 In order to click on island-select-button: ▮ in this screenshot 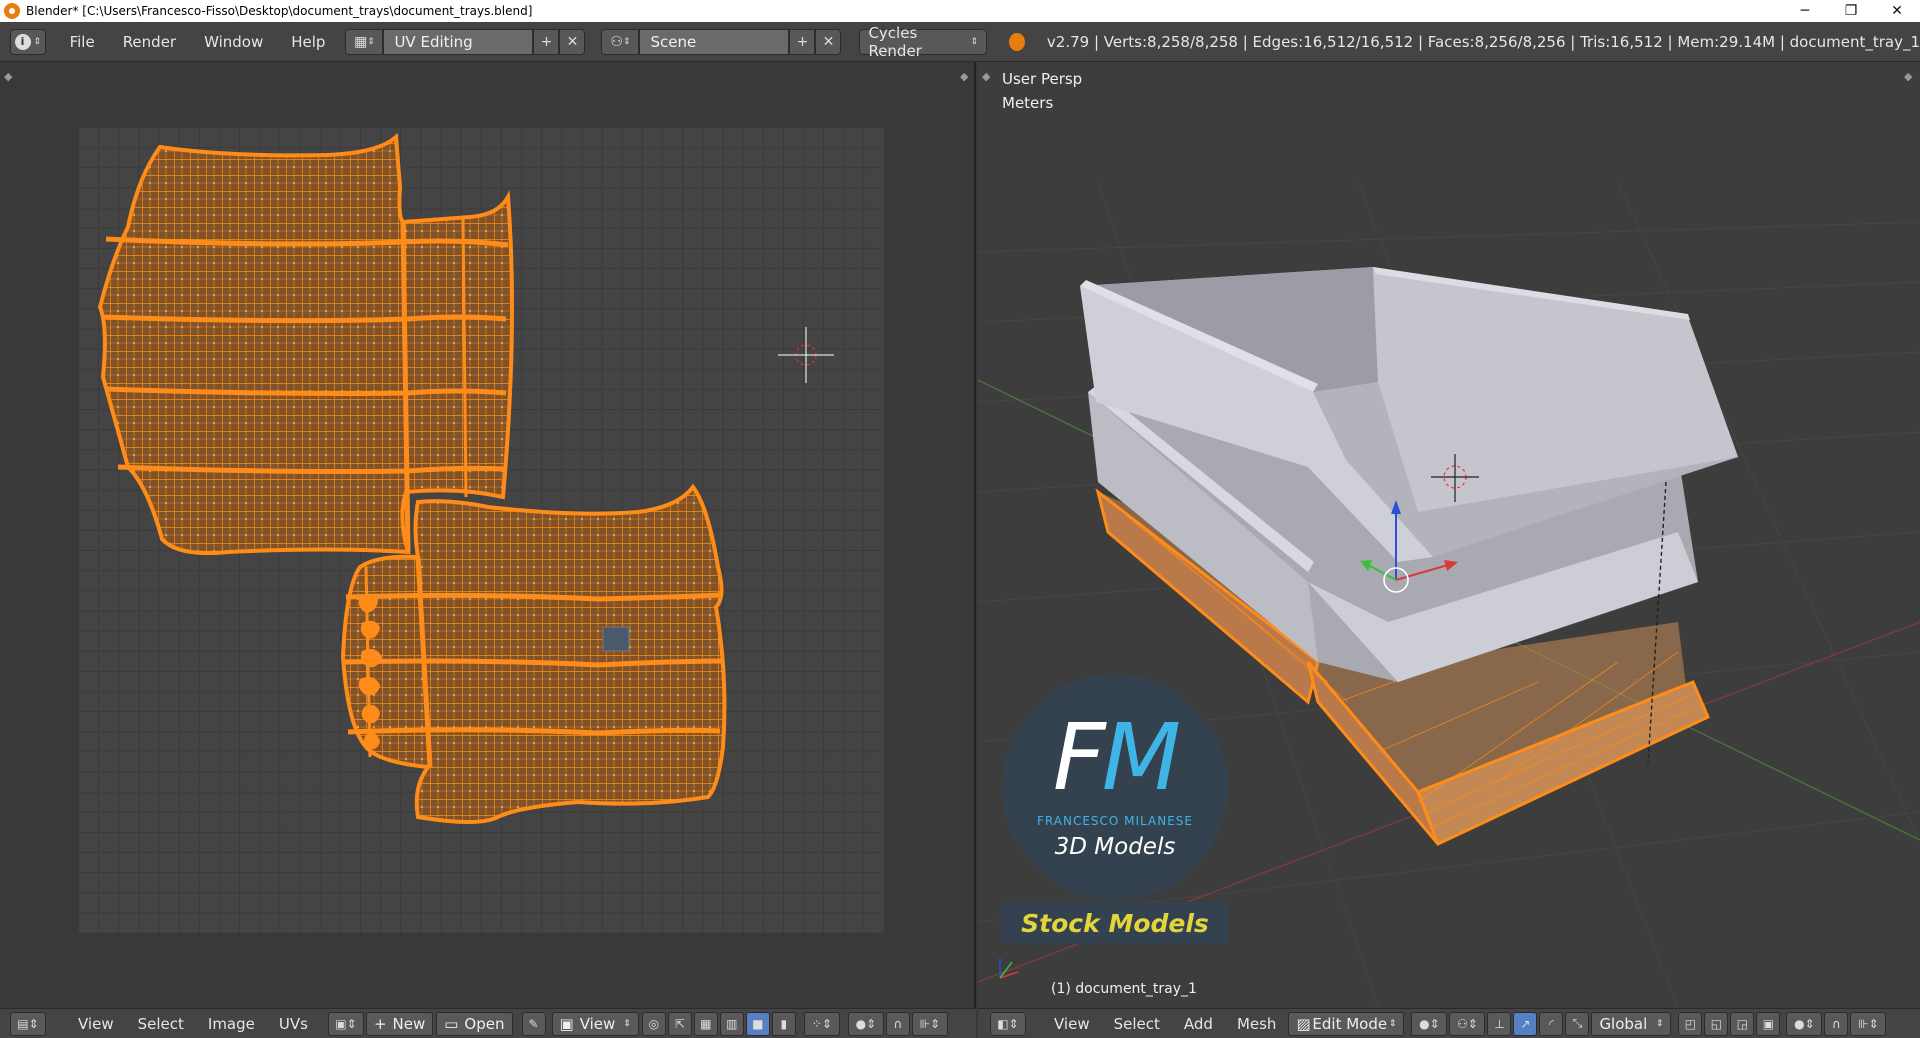, I will do `click(783, 1023)`.